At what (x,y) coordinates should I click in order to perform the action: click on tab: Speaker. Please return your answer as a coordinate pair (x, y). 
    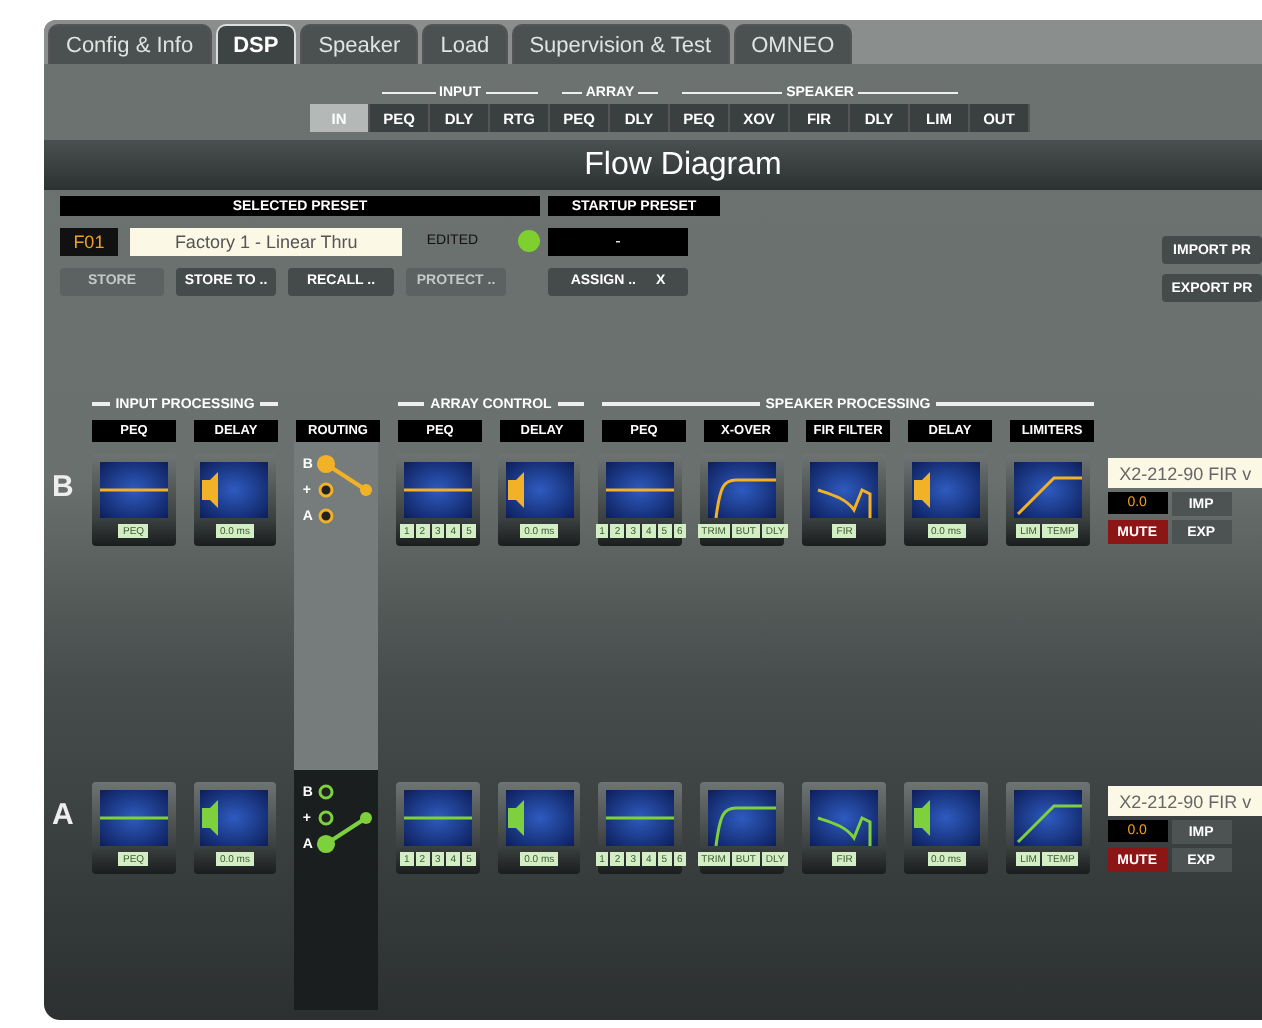
    Looking at the image, I should click on (359, 44).